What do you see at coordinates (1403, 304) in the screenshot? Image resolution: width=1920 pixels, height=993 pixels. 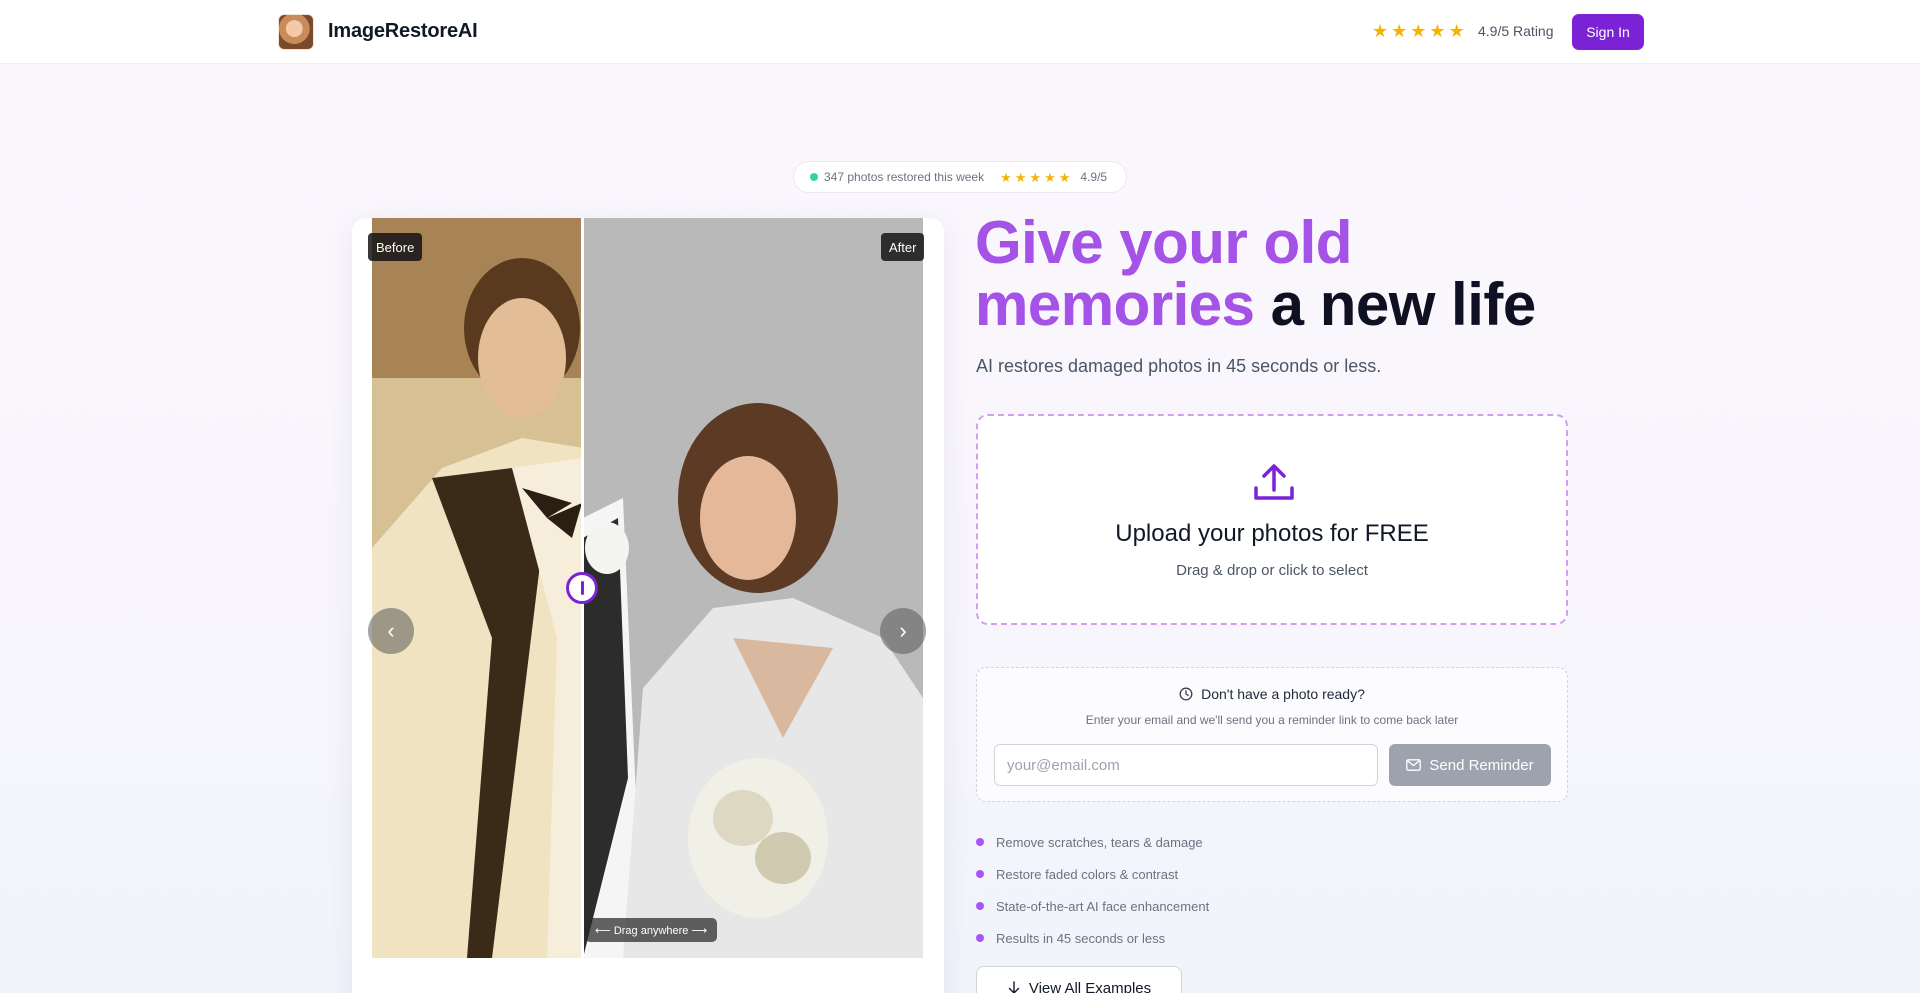 I see `headline-dark: a new life` at bounding box center [1403, 304].